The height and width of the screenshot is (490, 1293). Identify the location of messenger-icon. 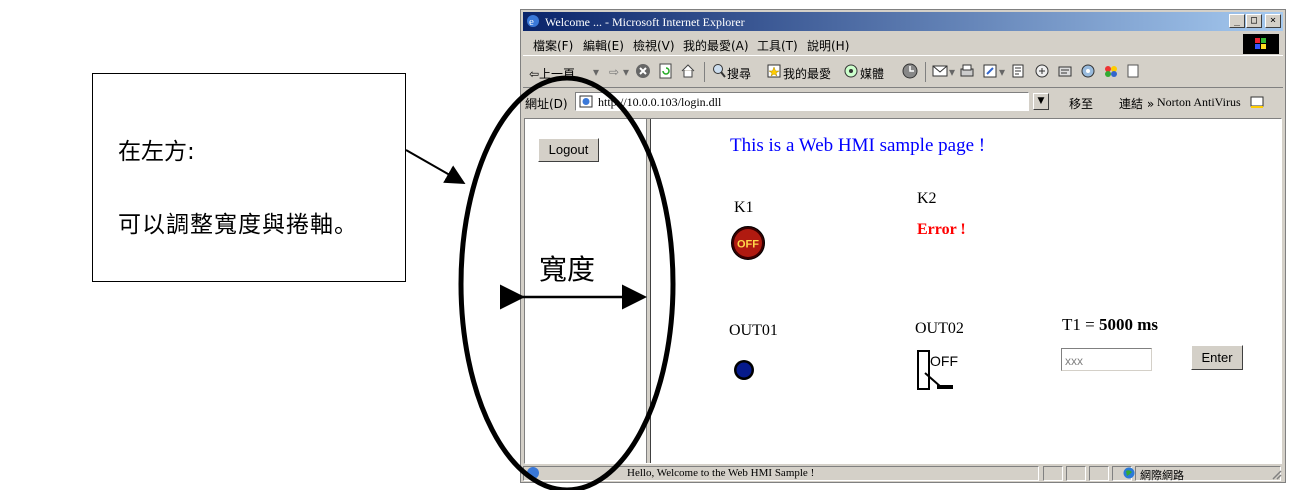
(1065, 71).